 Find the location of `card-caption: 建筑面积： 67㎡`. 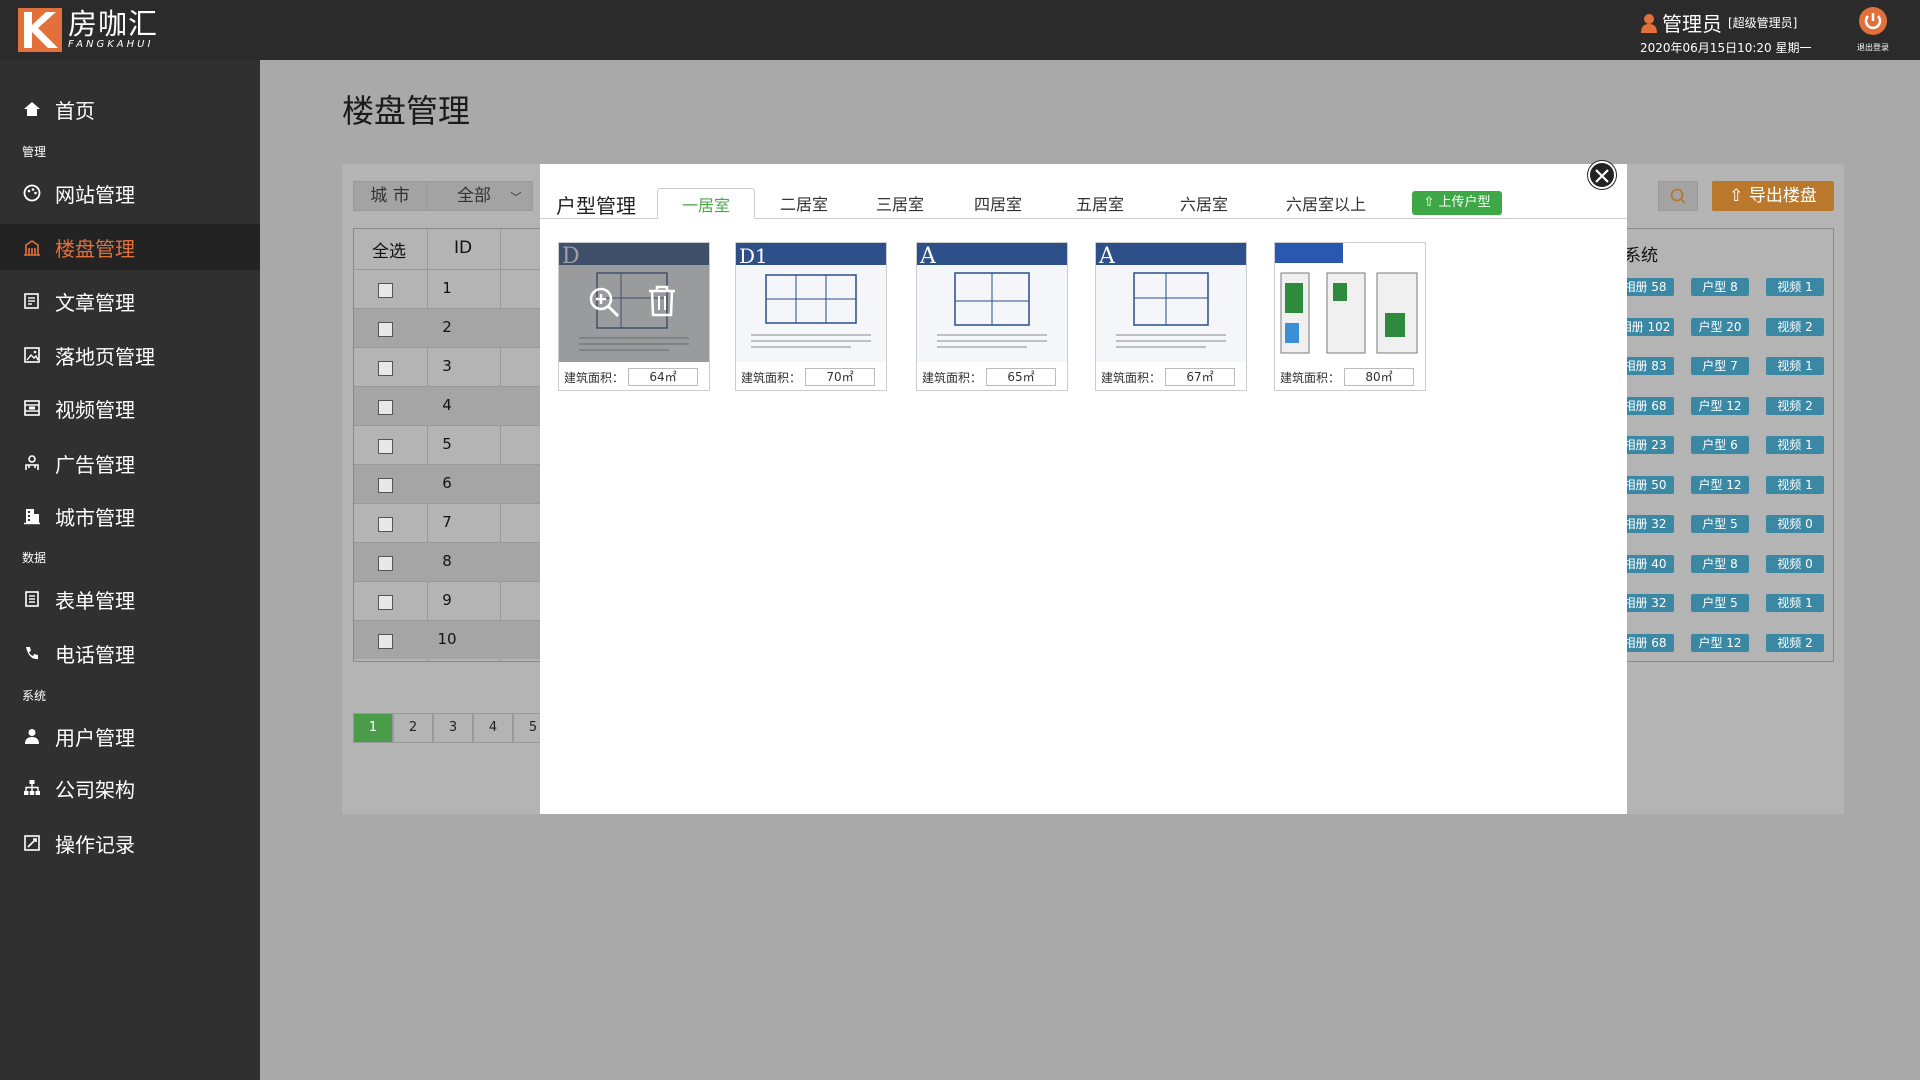

card-caption: 建筑面积： 67㎡ is located at coordinates (1171, 377).